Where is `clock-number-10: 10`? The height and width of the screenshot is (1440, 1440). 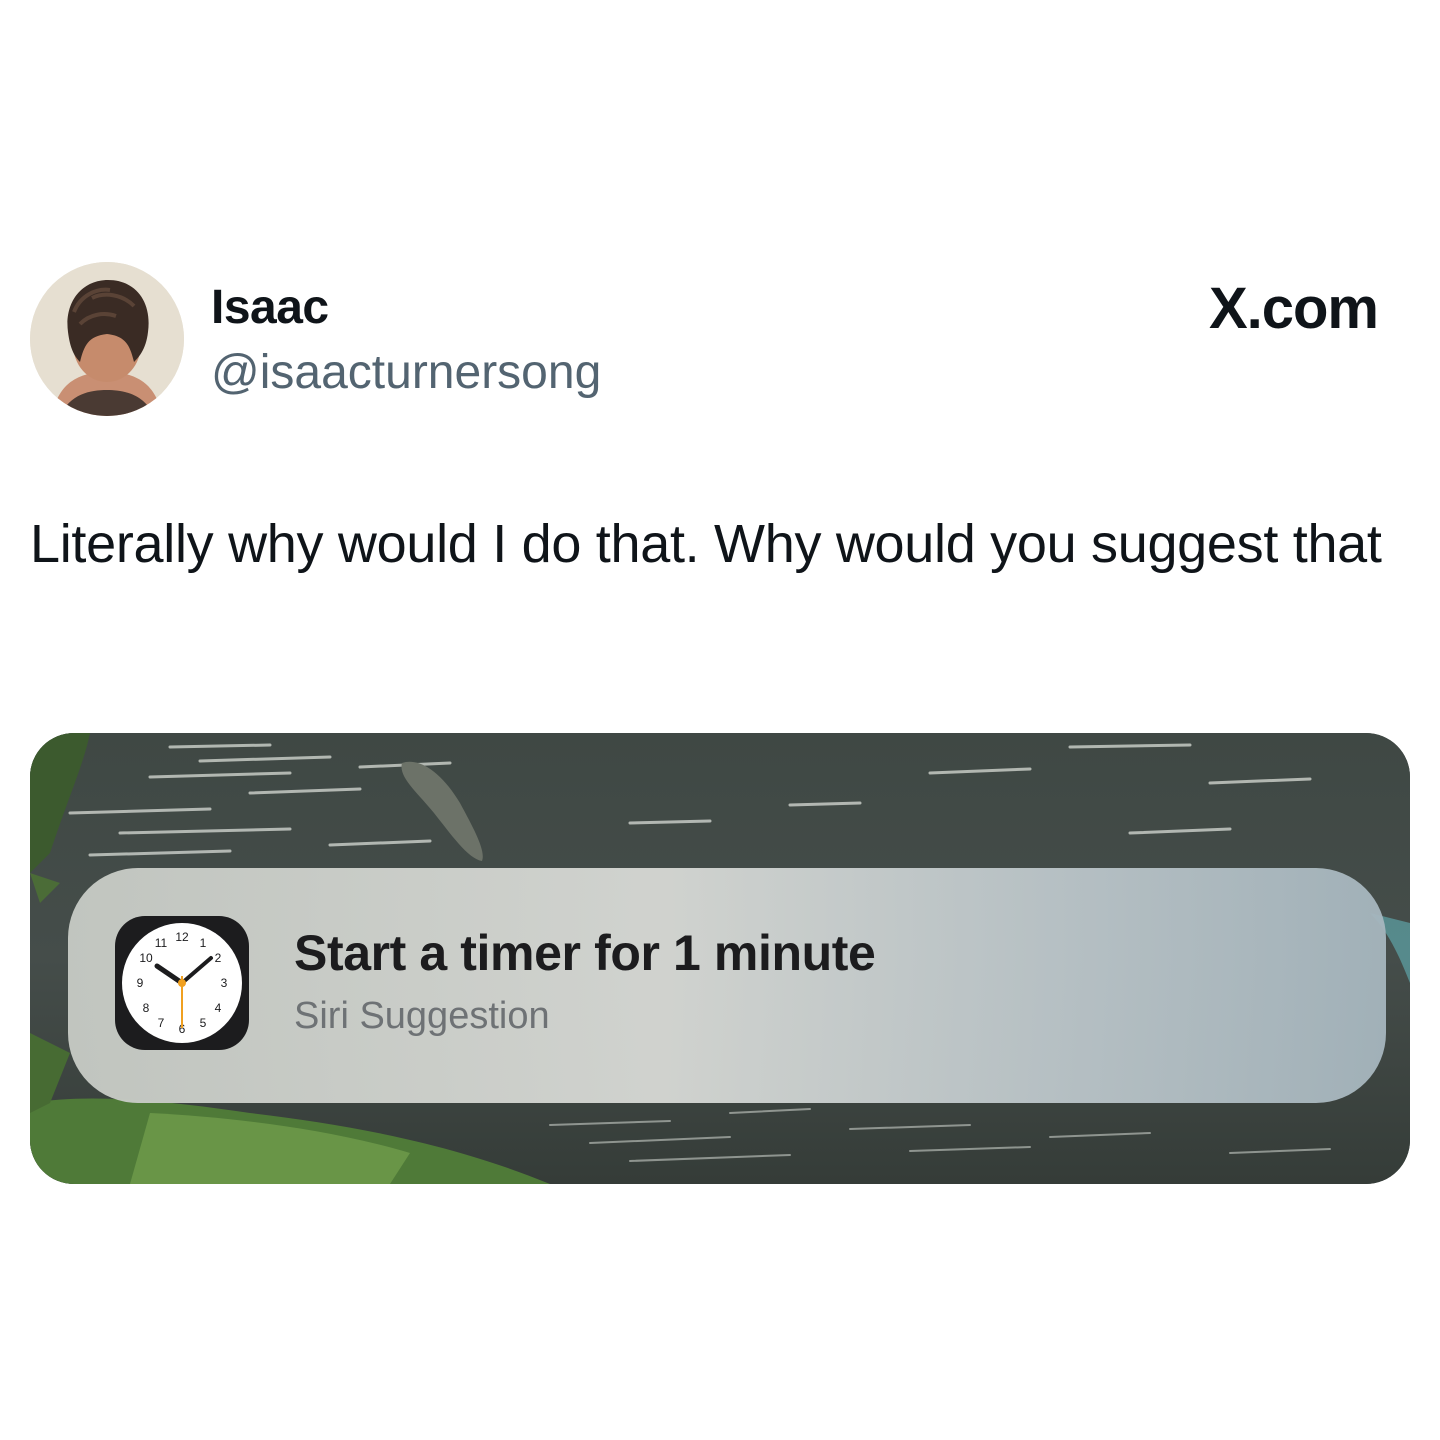
clock-number-10: 10 is located at coordinates (146, 958).